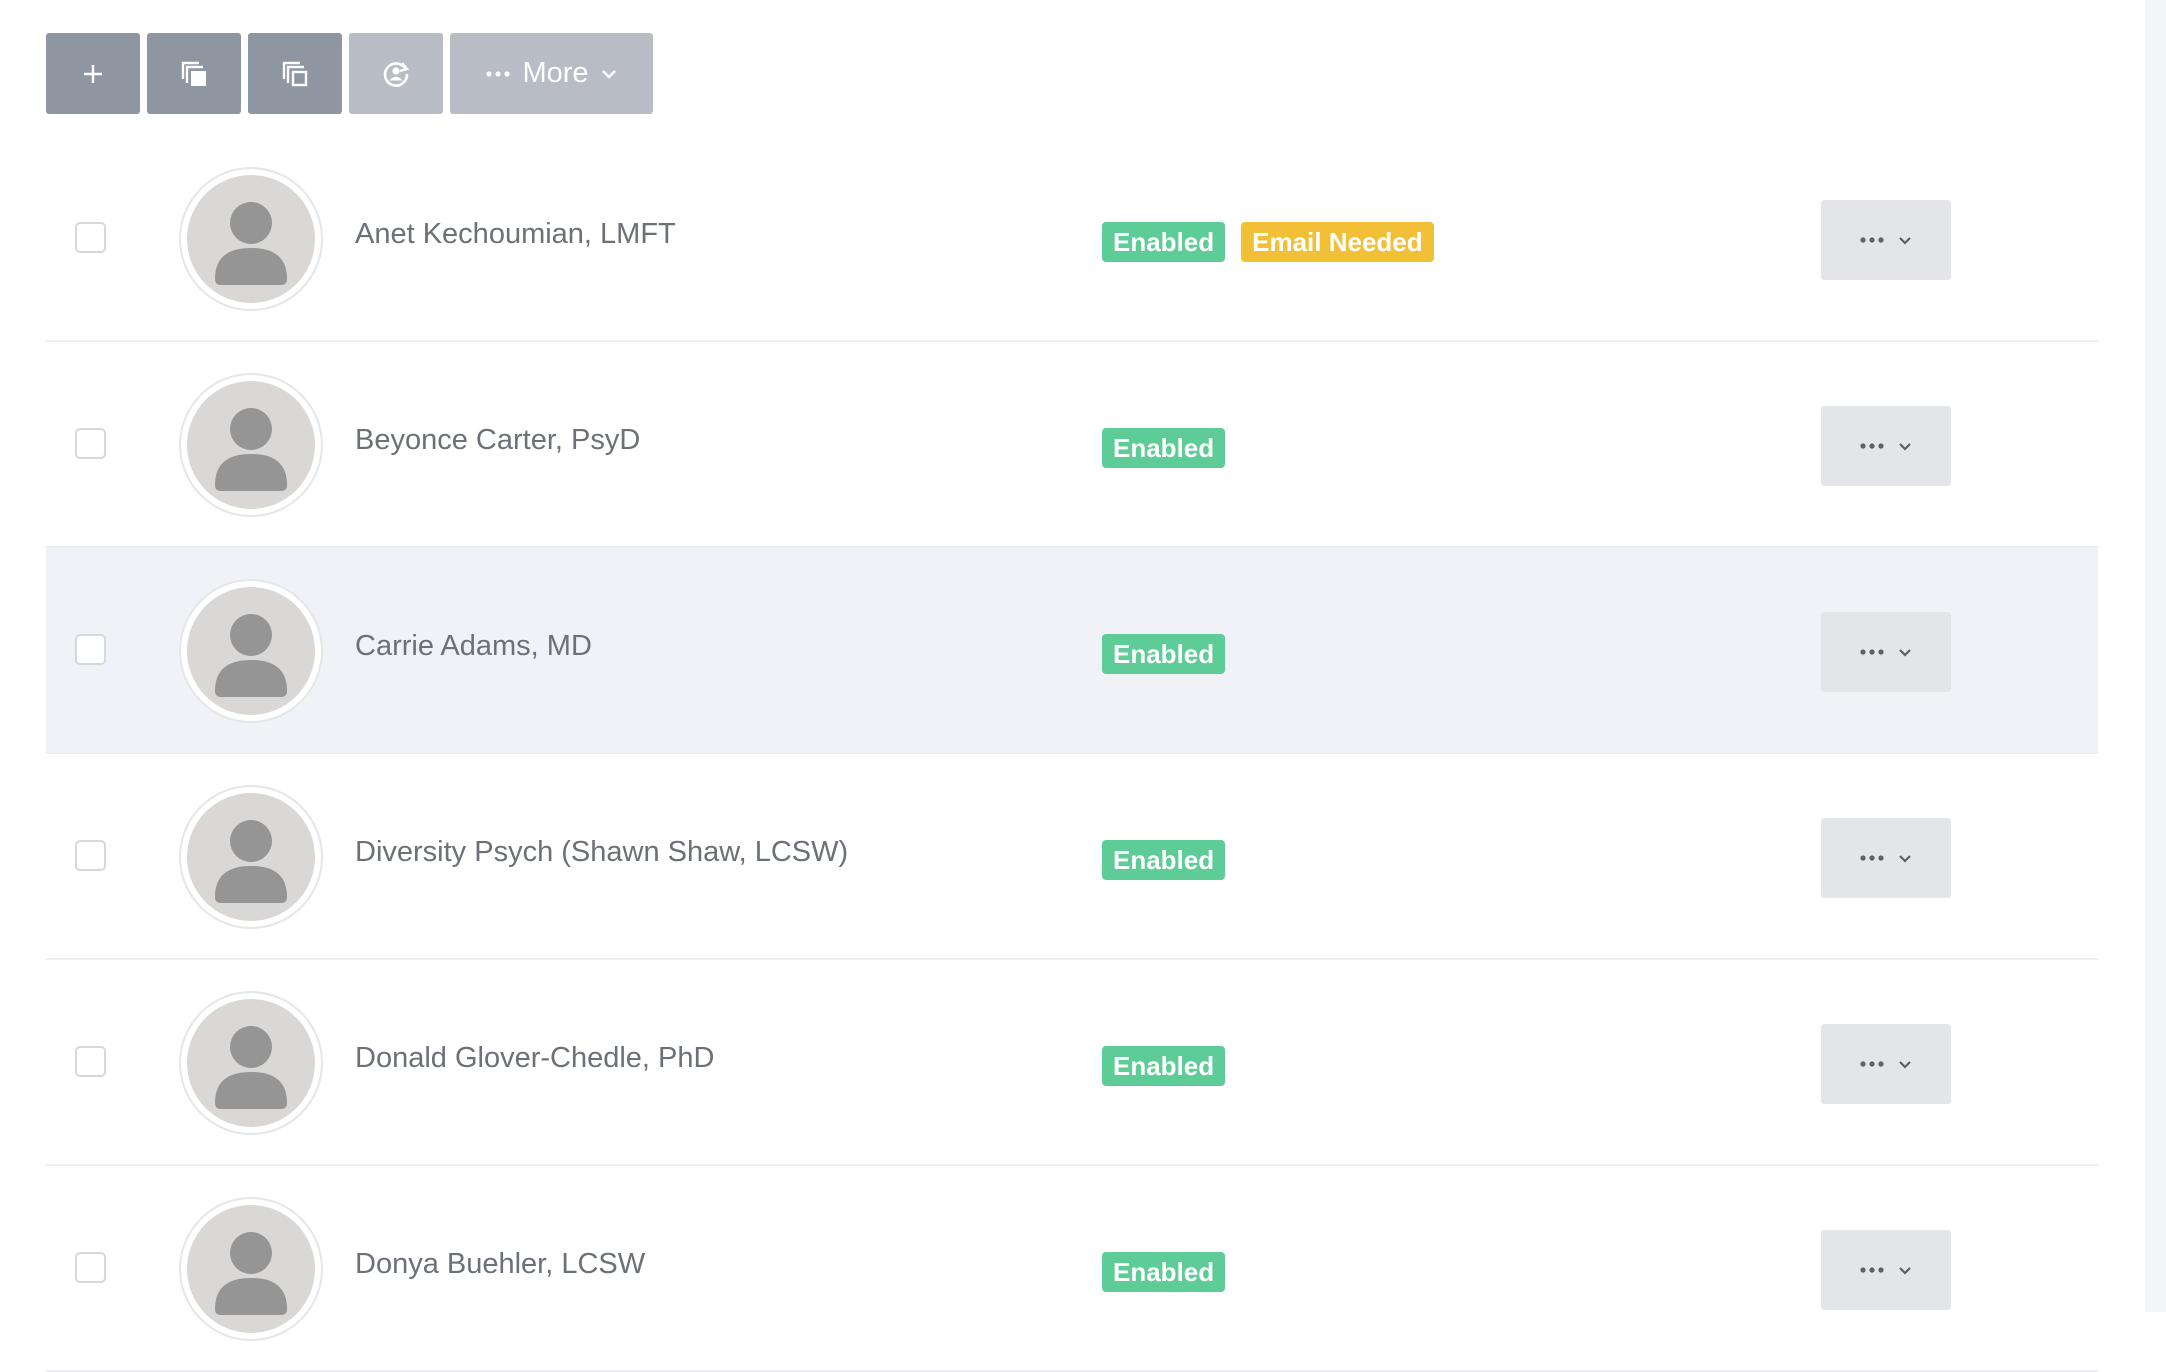 This screenshot has width=2166, height=1372. I want to click on provider-name: Donald Glover-Chedle, PhD, so click(534, 1058).